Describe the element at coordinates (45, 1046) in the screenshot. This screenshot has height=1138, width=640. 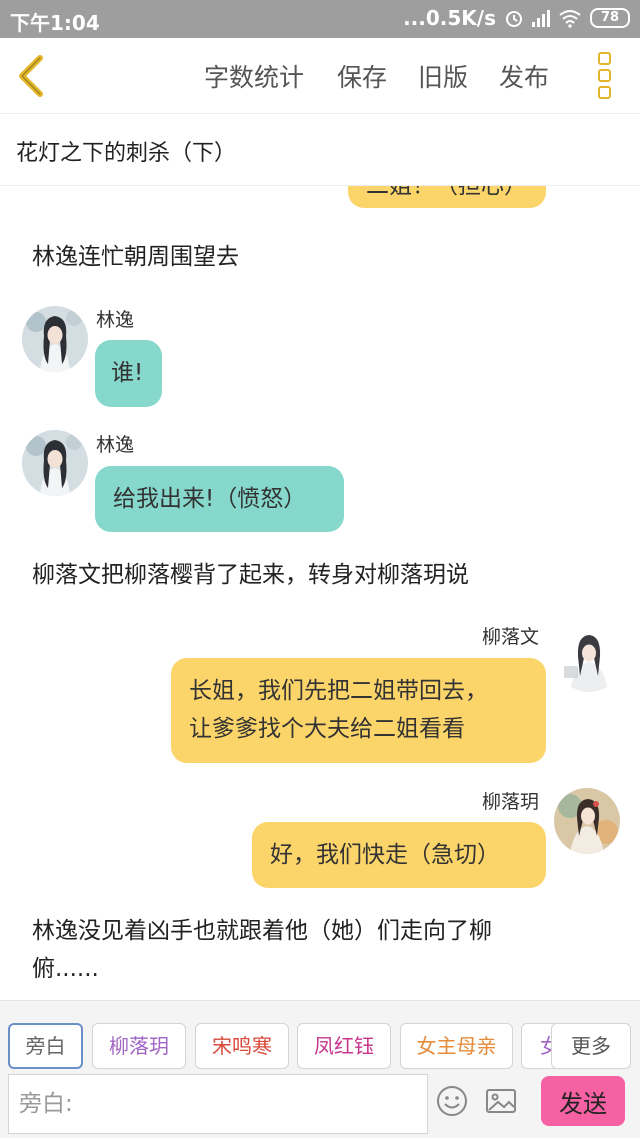
I see `role-tag-narration: 旁白` at that location.